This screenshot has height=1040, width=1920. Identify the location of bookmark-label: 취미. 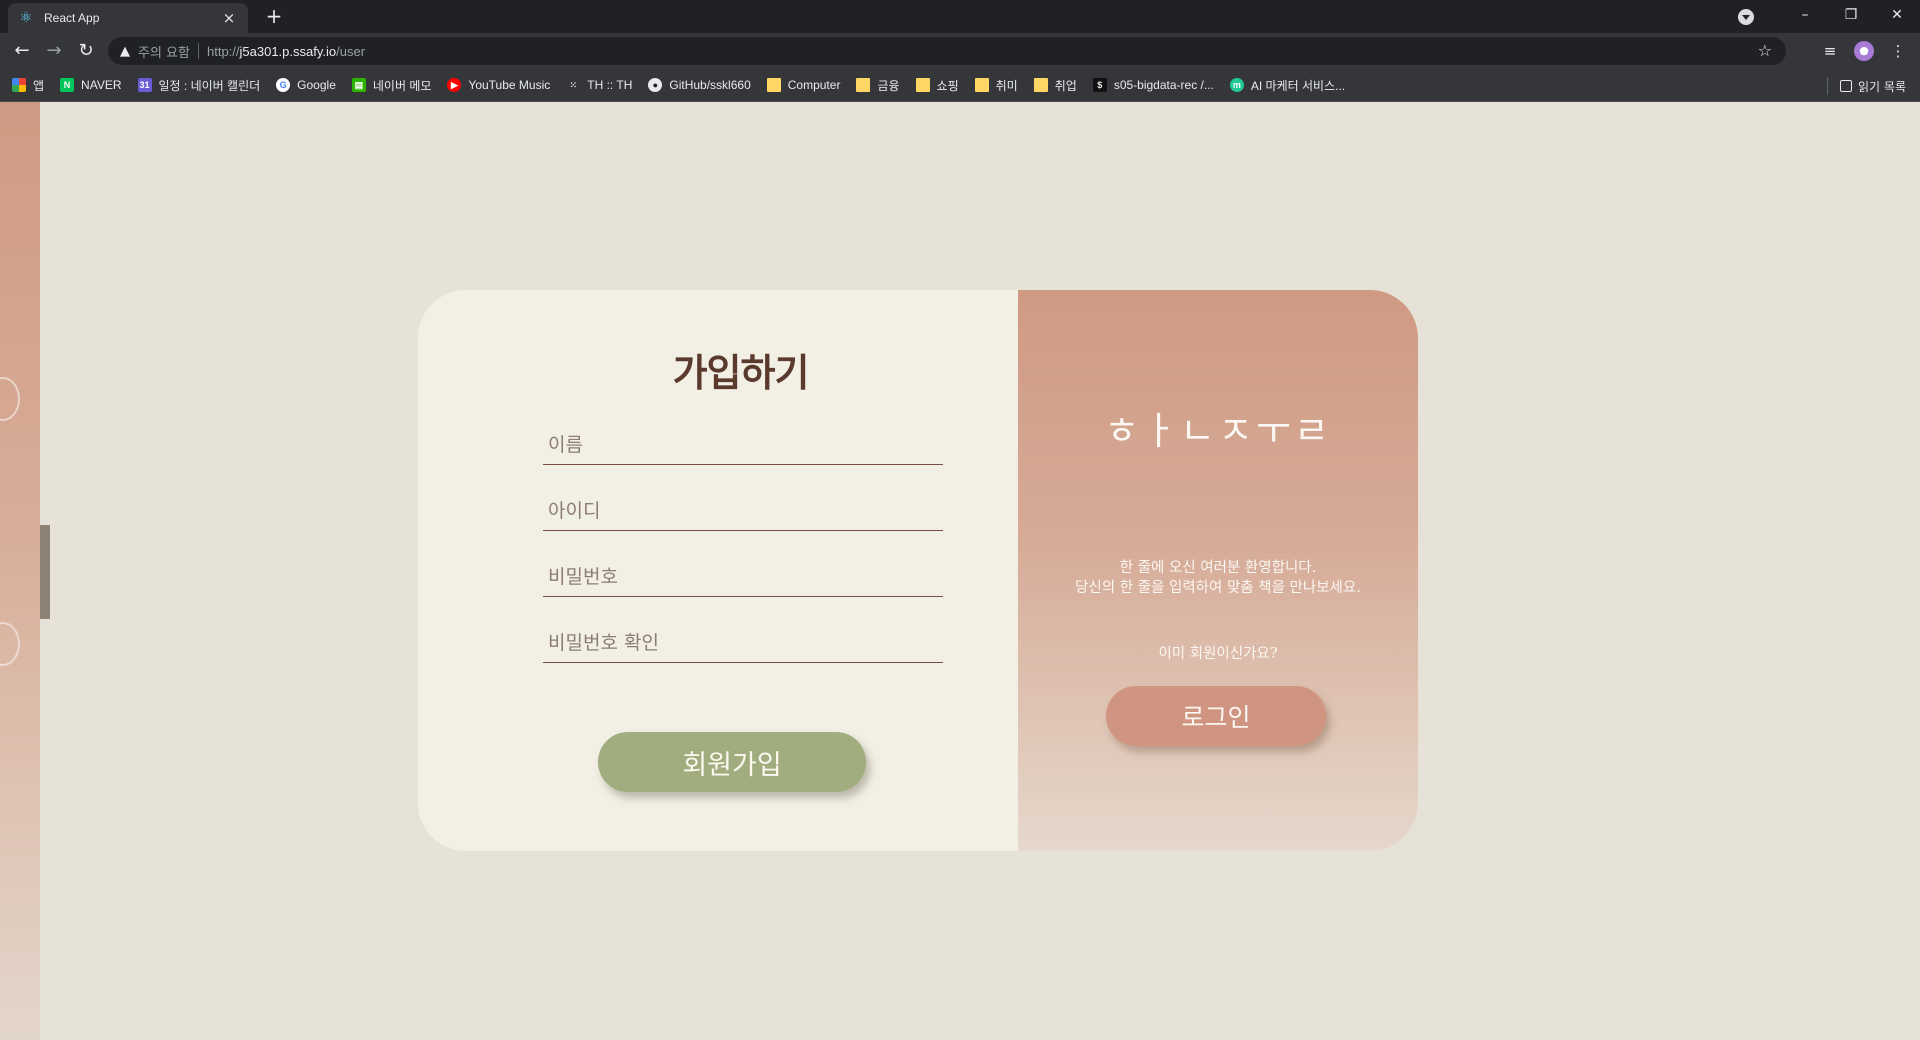
(1006, 85).